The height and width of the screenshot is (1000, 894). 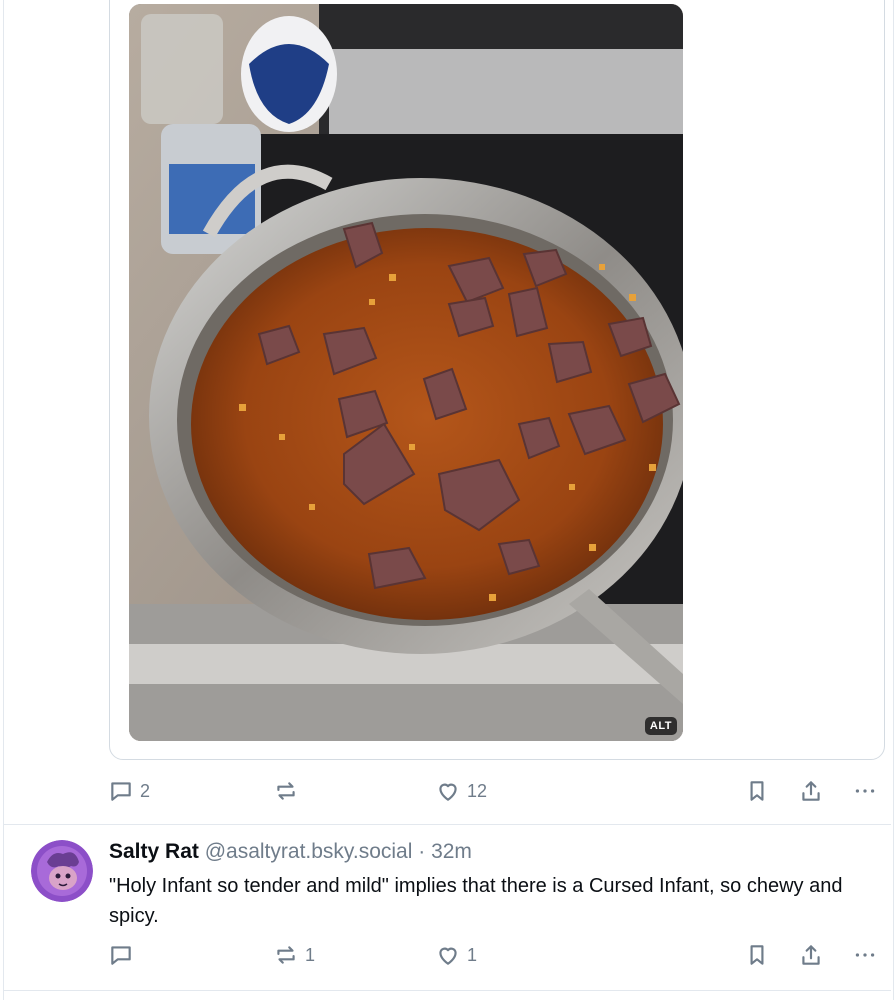 What do you see at coordinates (451, 851) in the screenshot?
I see `timestamp: 32m` at bounding box center [451, 851].